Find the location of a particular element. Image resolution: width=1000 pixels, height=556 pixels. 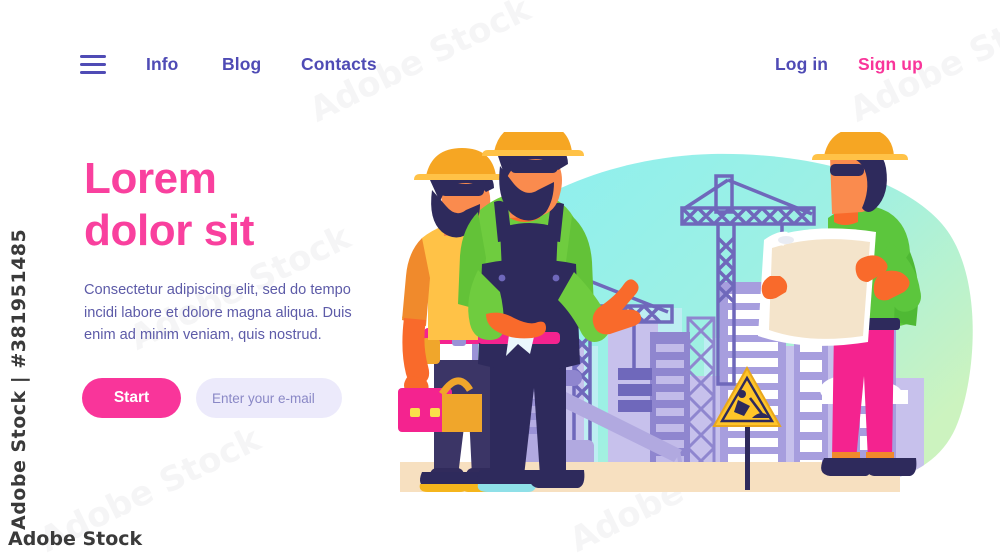

email-input is located at coordinates (269, 398).